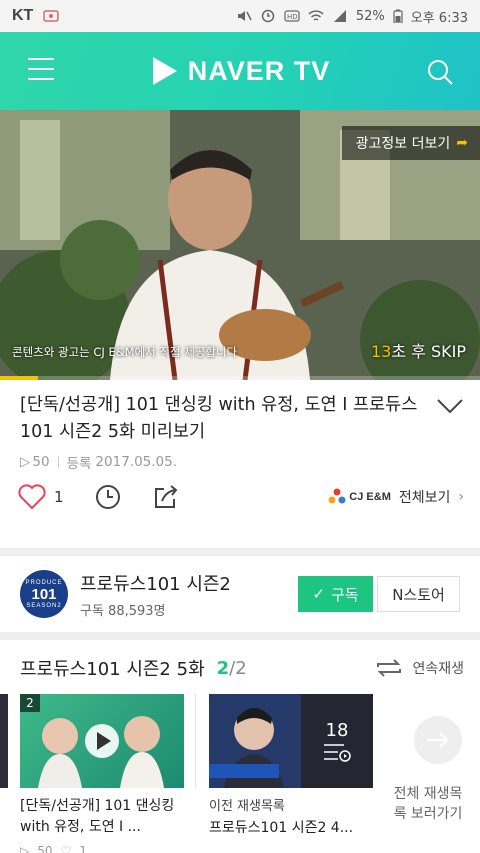 The height and width of the screenshot is (853, 480). What do you see at coordinates (23, 15) in the screenshot?
I see `carrier-label: KT` at bounding box center [23, 15].